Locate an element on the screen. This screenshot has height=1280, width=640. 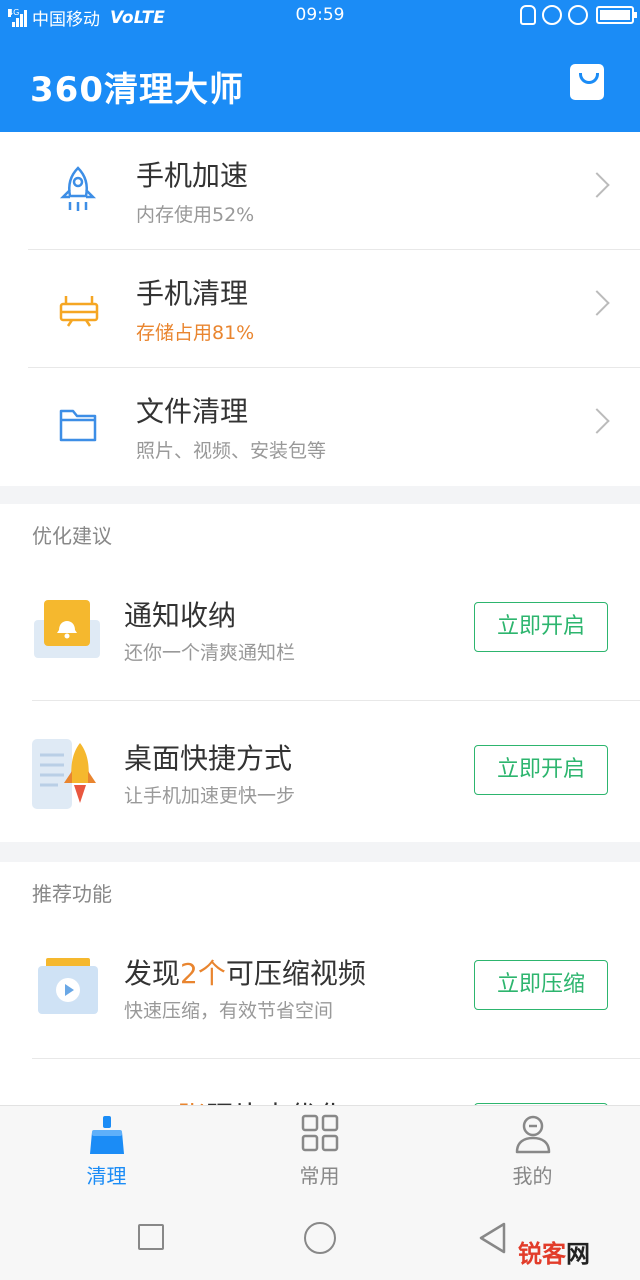
nav-tab-common: 常用 is located at coordinates (319, 1153).